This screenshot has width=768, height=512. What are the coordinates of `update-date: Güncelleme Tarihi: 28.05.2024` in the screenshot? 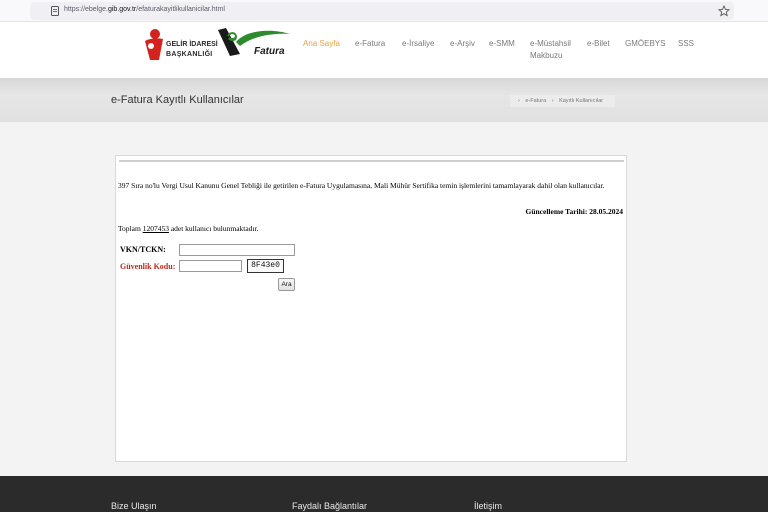 It's located at (574, 211).